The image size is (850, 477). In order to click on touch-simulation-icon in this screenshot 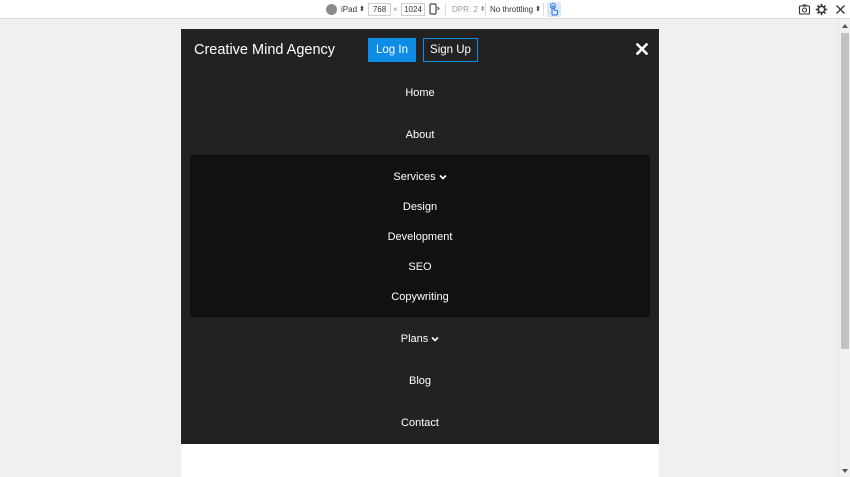, I will do `click(554, 9)`.